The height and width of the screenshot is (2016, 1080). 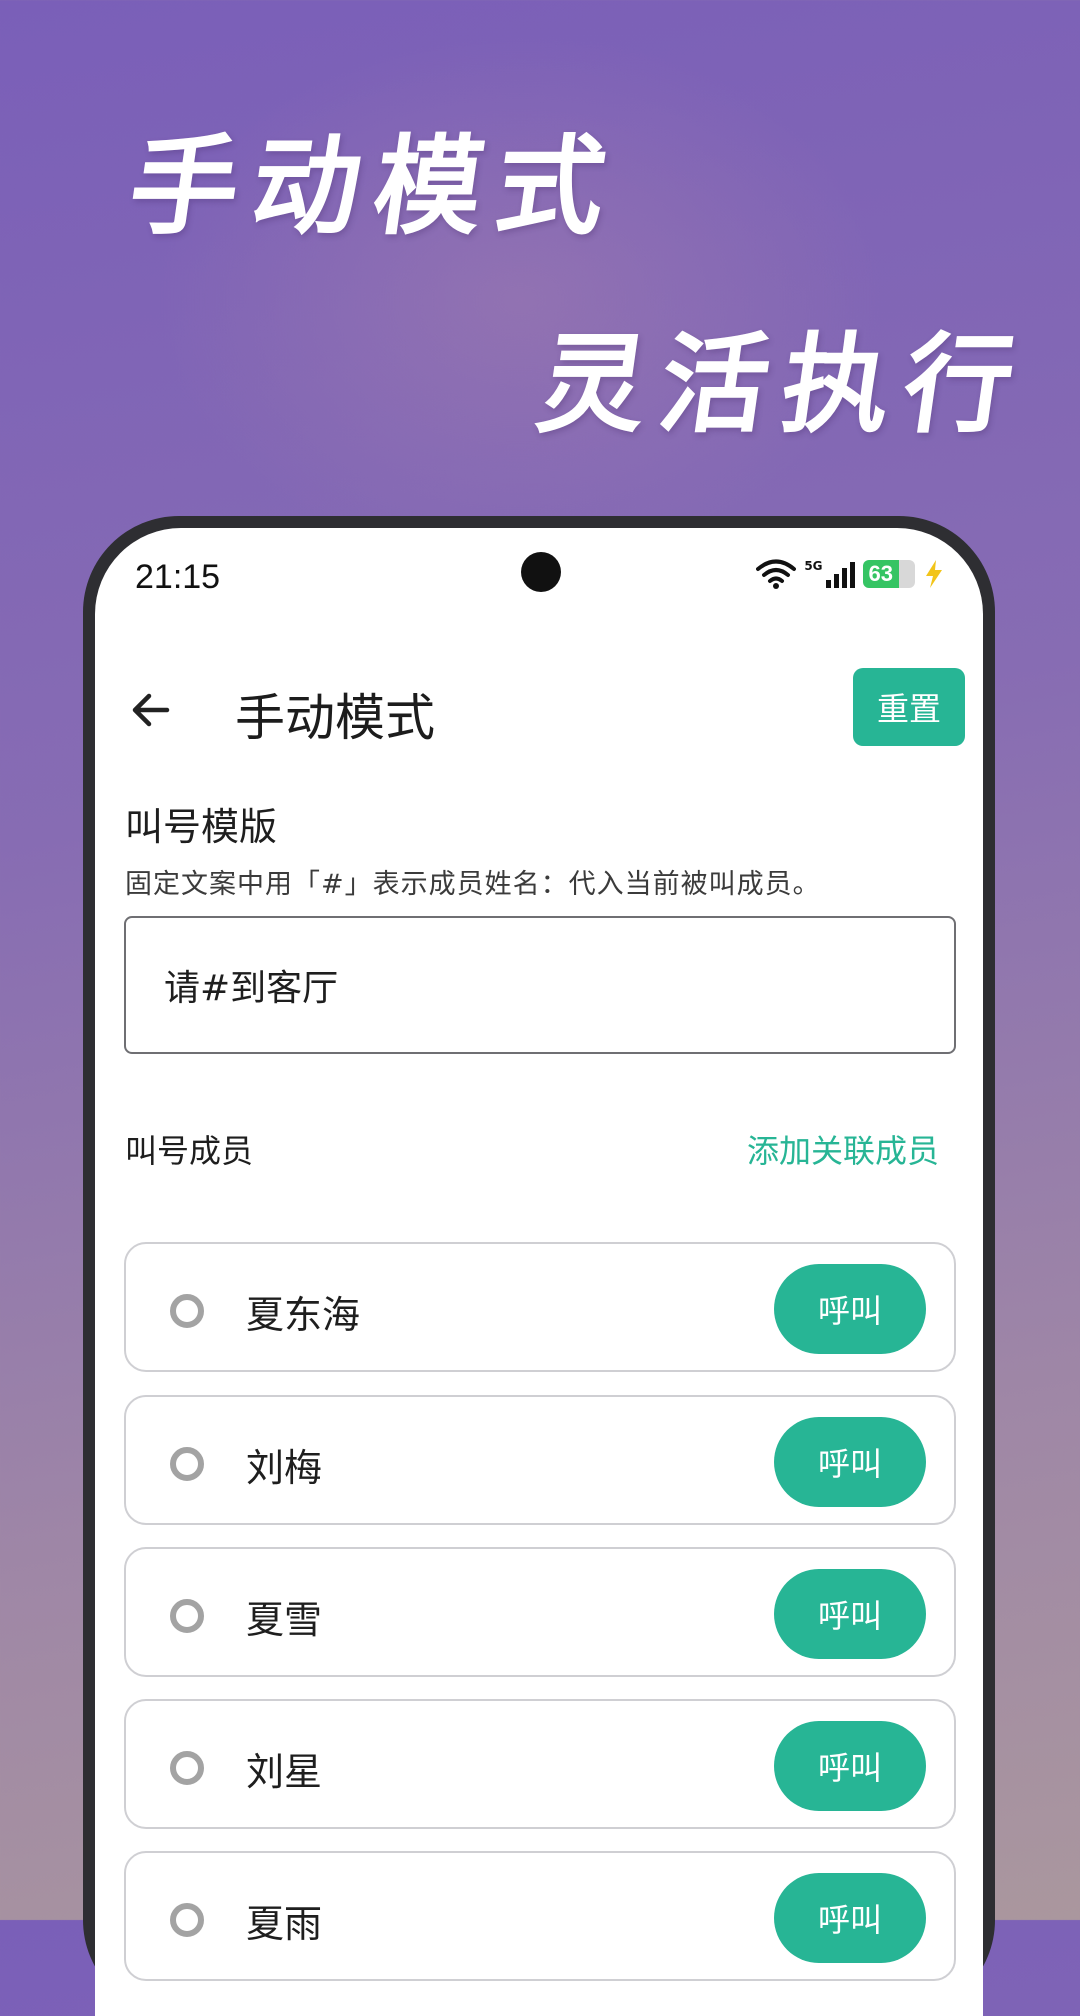 What do you see at coordinates (335, 718) in the screenshot?
I see `page-title: 手动模式` at bounding box center [335, 718].